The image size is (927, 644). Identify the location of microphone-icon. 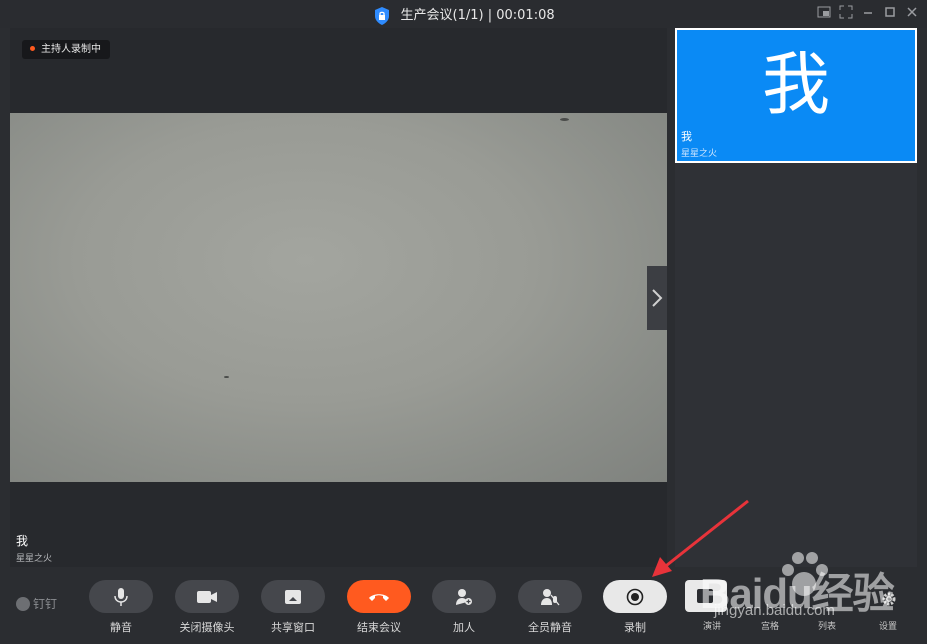
(121, 596).